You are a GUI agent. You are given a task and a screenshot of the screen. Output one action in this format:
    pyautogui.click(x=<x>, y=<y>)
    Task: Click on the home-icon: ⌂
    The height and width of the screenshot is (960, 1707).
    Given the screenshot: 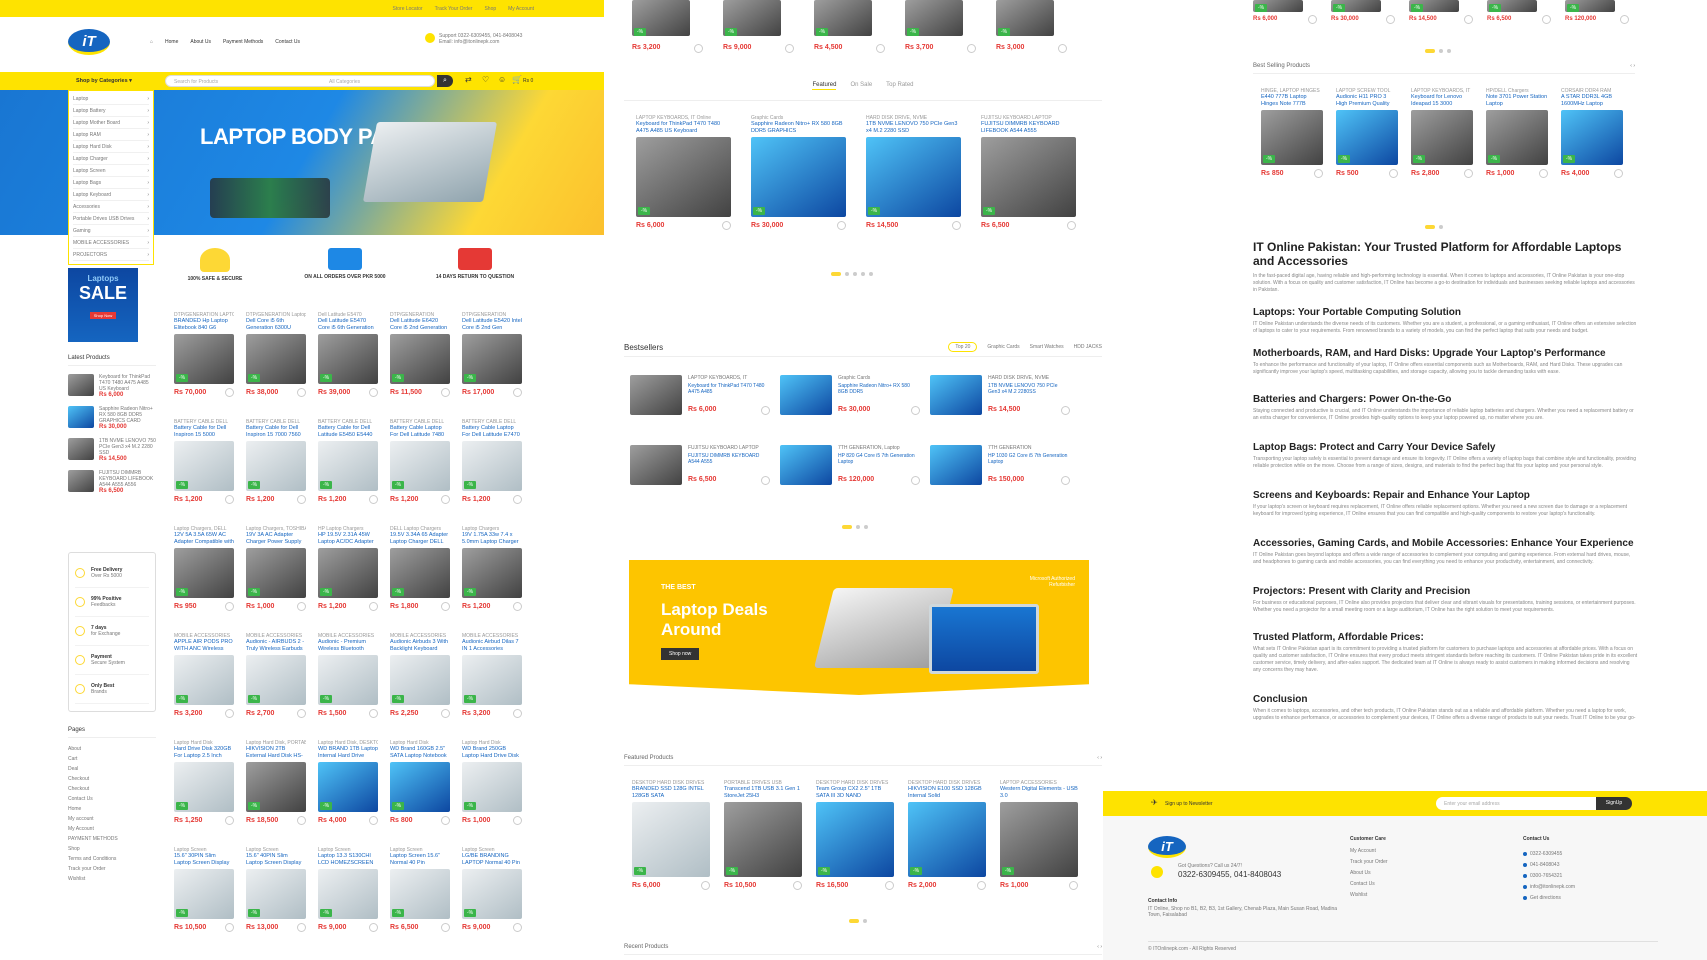 What is the action you would take?
    pyautogui.click(x=151, y=42)
    